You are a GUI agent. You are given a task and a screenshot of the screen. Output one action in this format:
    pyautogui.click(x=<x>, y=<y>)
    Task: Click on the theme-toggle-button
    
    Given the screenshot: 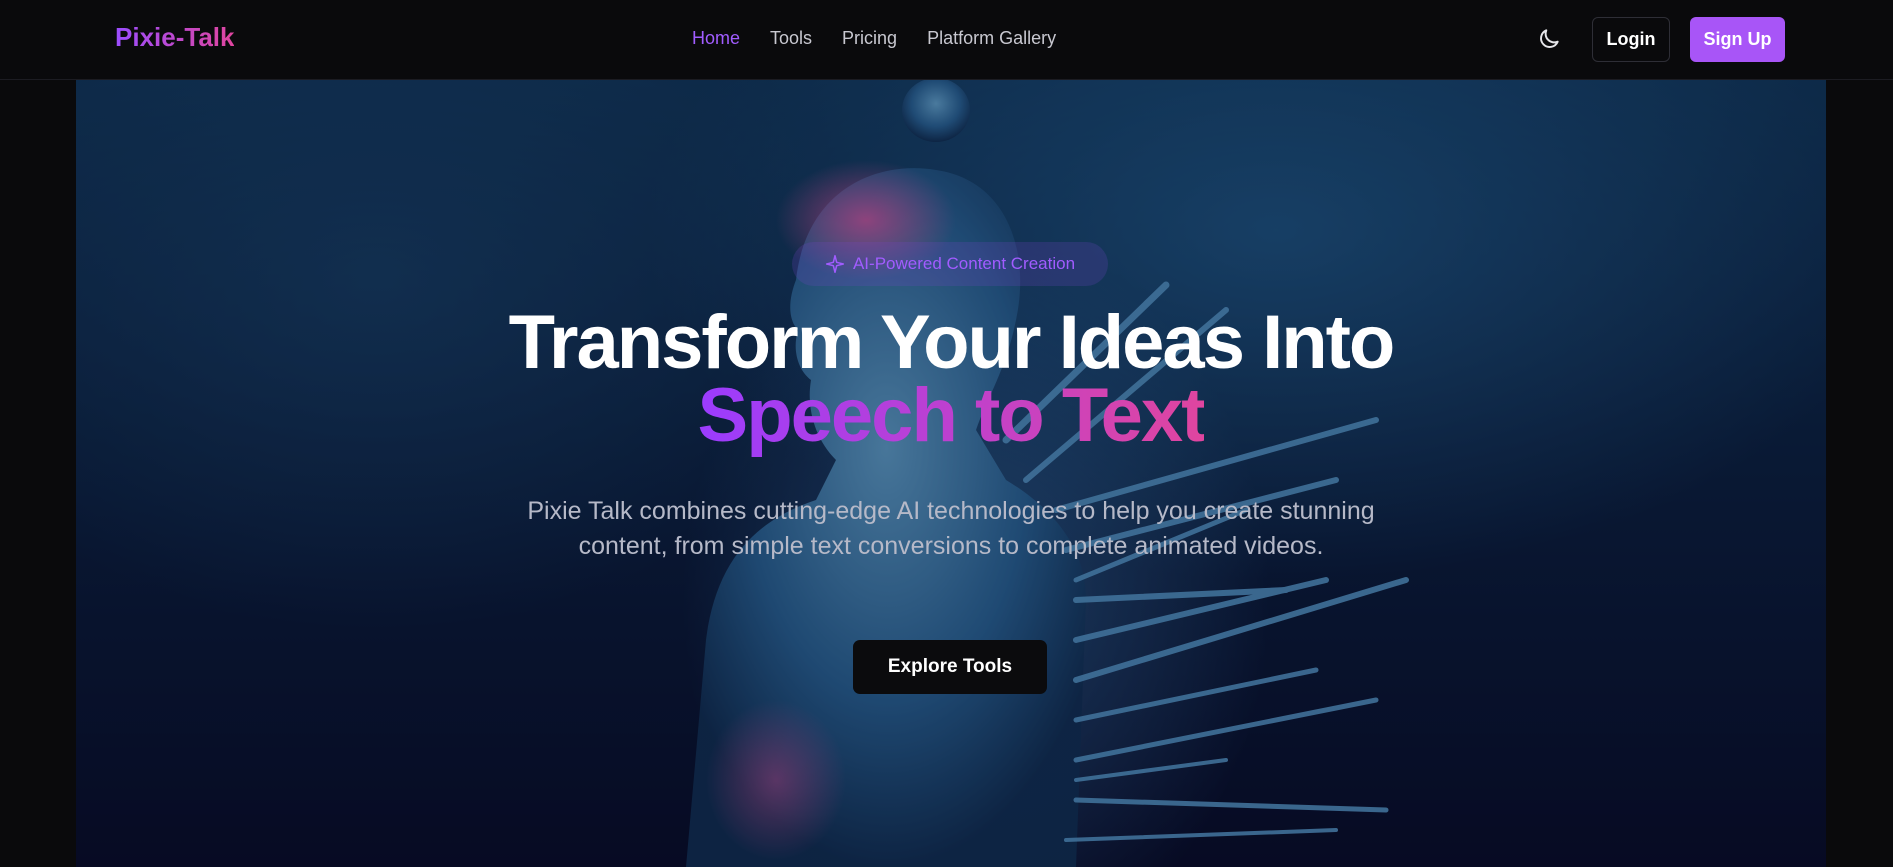 What is the action you would take?
    pyautogui.click(x=1549, y=39)
    